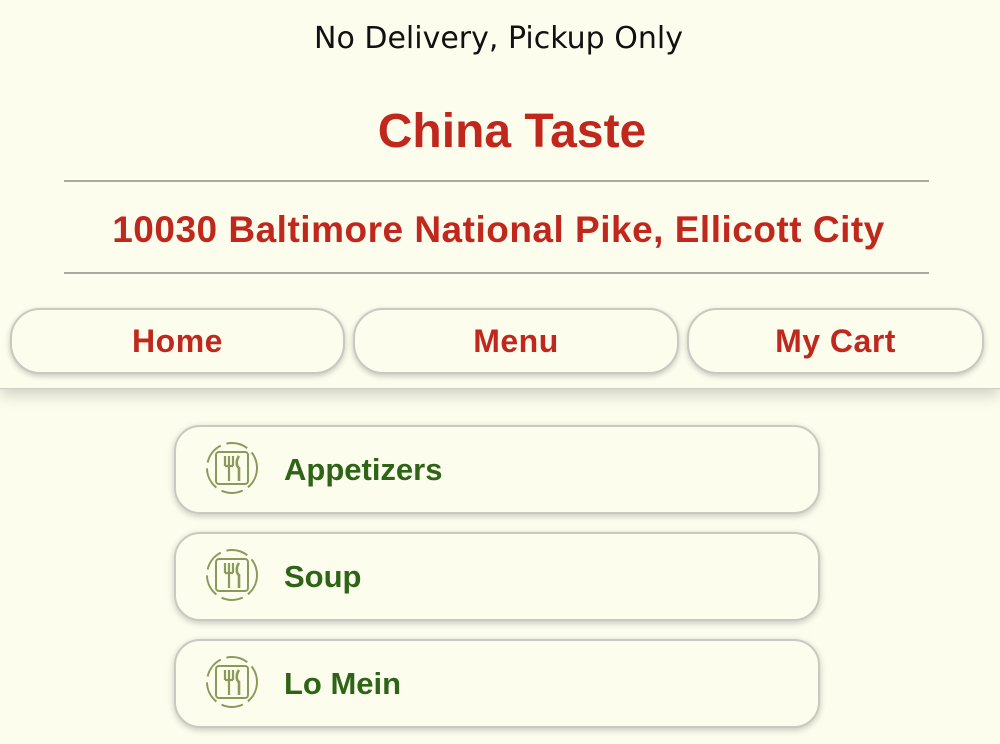 The height and width of the screenshot is (744, 1000). What do you see at coordinates (497, 576) in the screenshot?
I see `category-item-soup: Soup` at bounding box center [497, 576].